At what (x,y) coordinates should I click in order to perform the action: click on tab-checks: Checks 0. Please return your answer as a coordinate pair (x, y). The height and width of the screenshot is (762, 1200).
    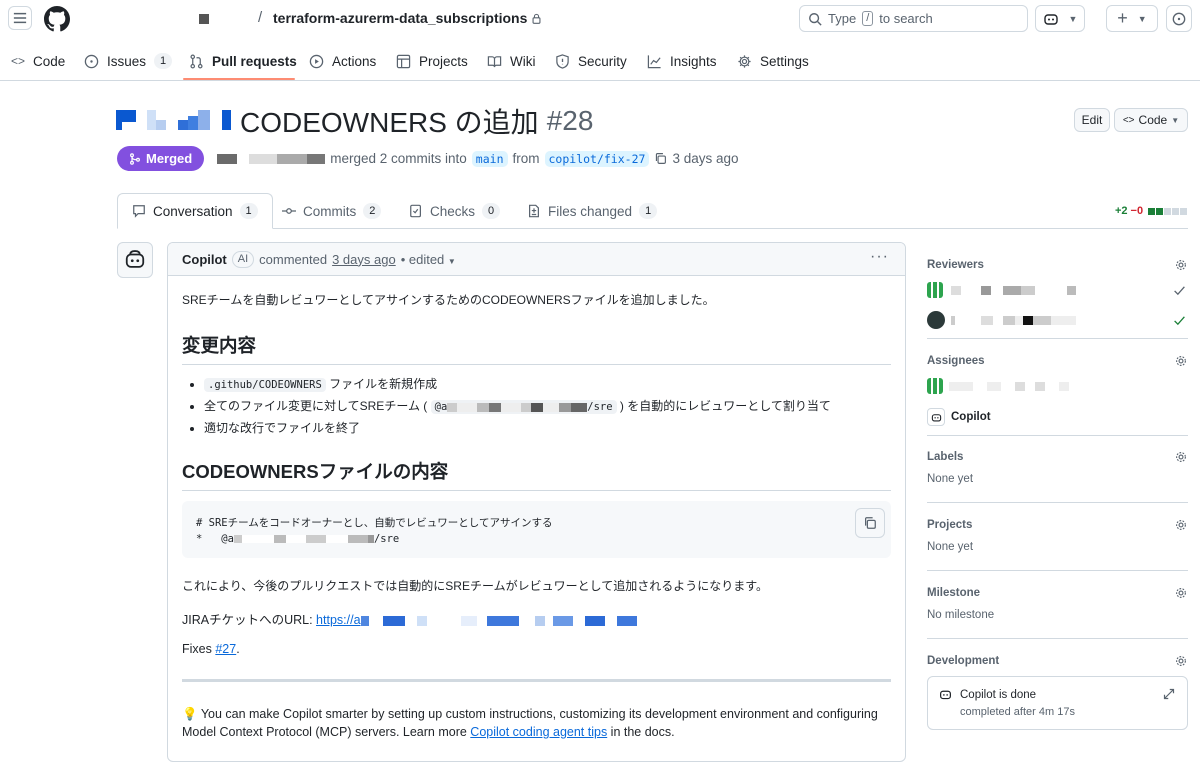
    Looking at the image, I should click on (455, 211).